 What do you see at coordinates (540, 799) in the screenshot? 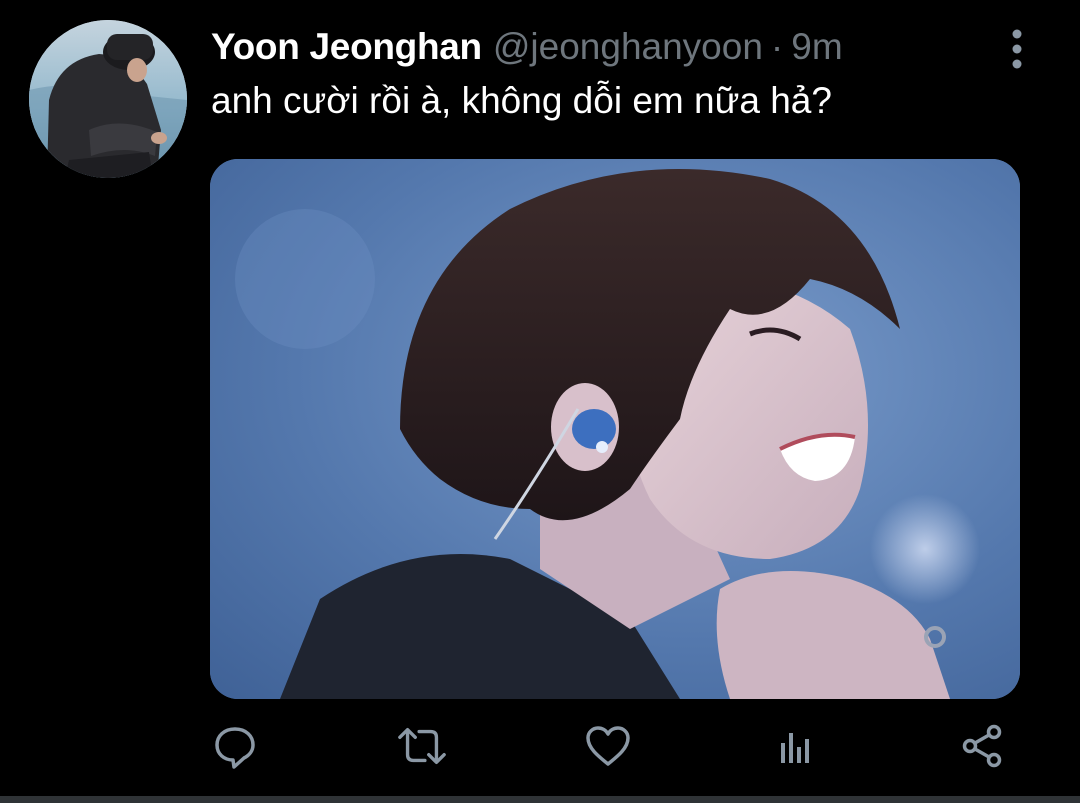
I see `tweet-divider` at bounding box center [540, 799].